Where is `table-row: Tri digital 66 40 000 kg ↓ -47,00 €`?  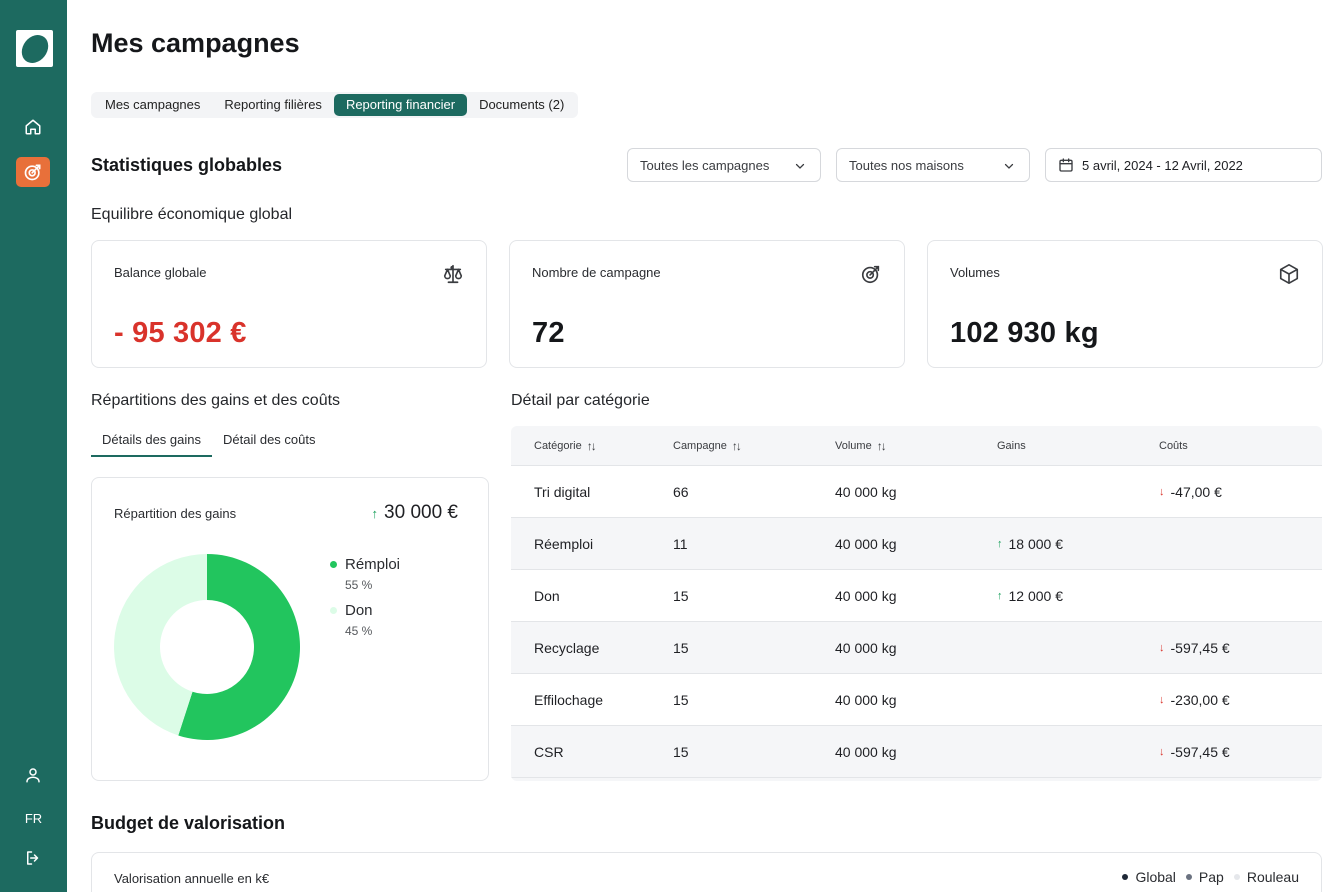
table-row: Tri digital 66 40 000 kg ↓ -47,00 € is located at coordinates (916, 492).